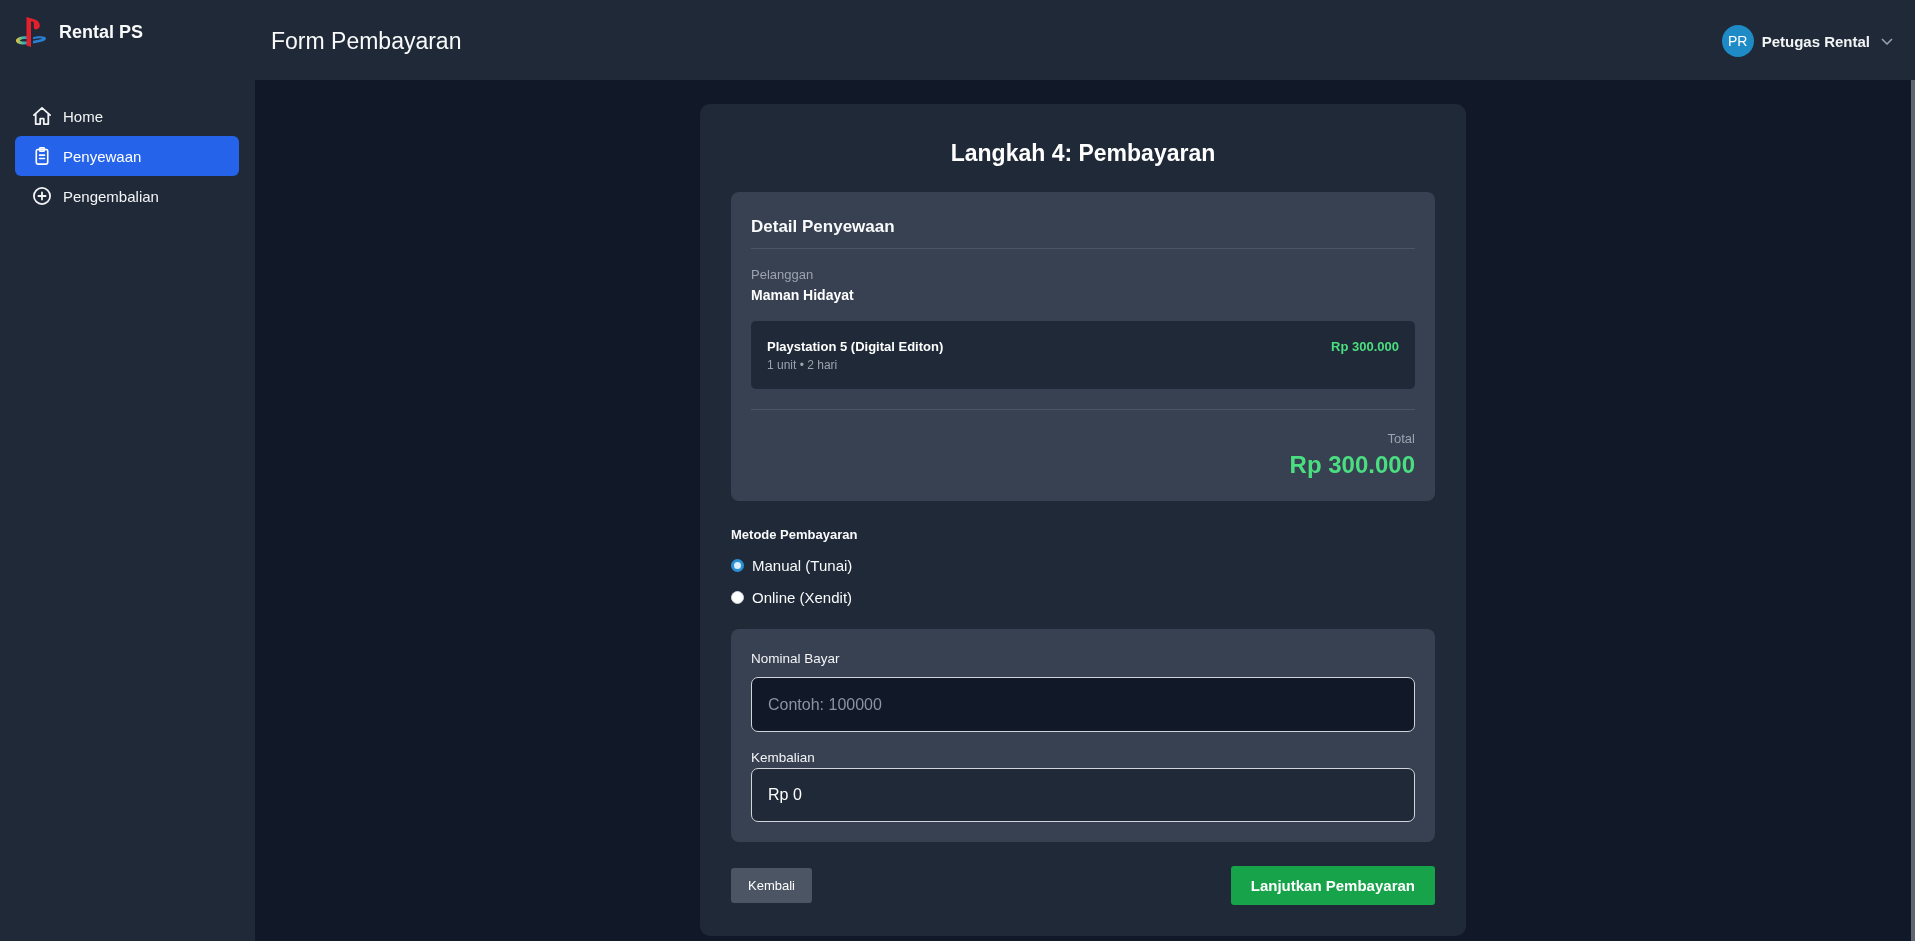 The height and width of the screenshot is (941, 1915). Describe the element at coordinates (737, 565) in the screenshot. I see `radio-button` at that location.